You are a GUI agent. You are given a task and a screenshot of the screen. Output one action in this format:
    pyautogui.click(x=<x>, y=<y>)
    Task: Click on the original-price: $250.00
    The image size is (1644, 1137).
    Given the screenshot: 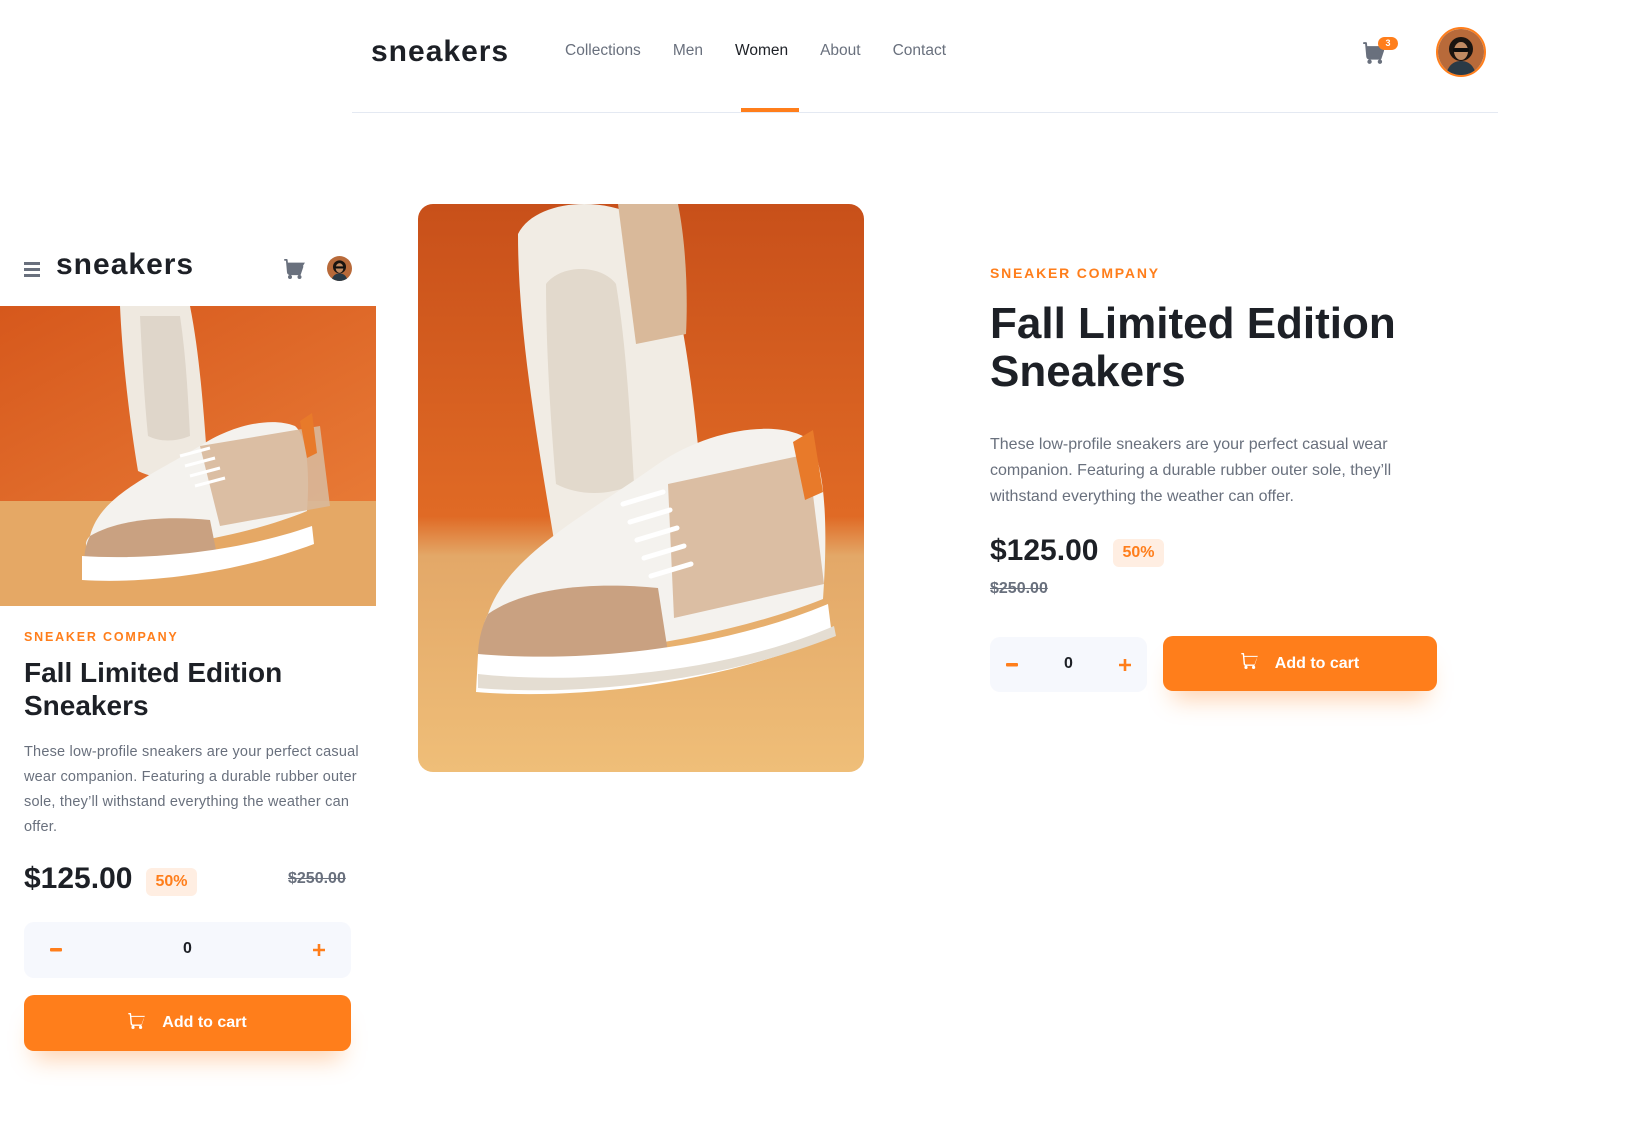 What is the action you would take?
    pyautogui.click(x=1019, y=588)
    